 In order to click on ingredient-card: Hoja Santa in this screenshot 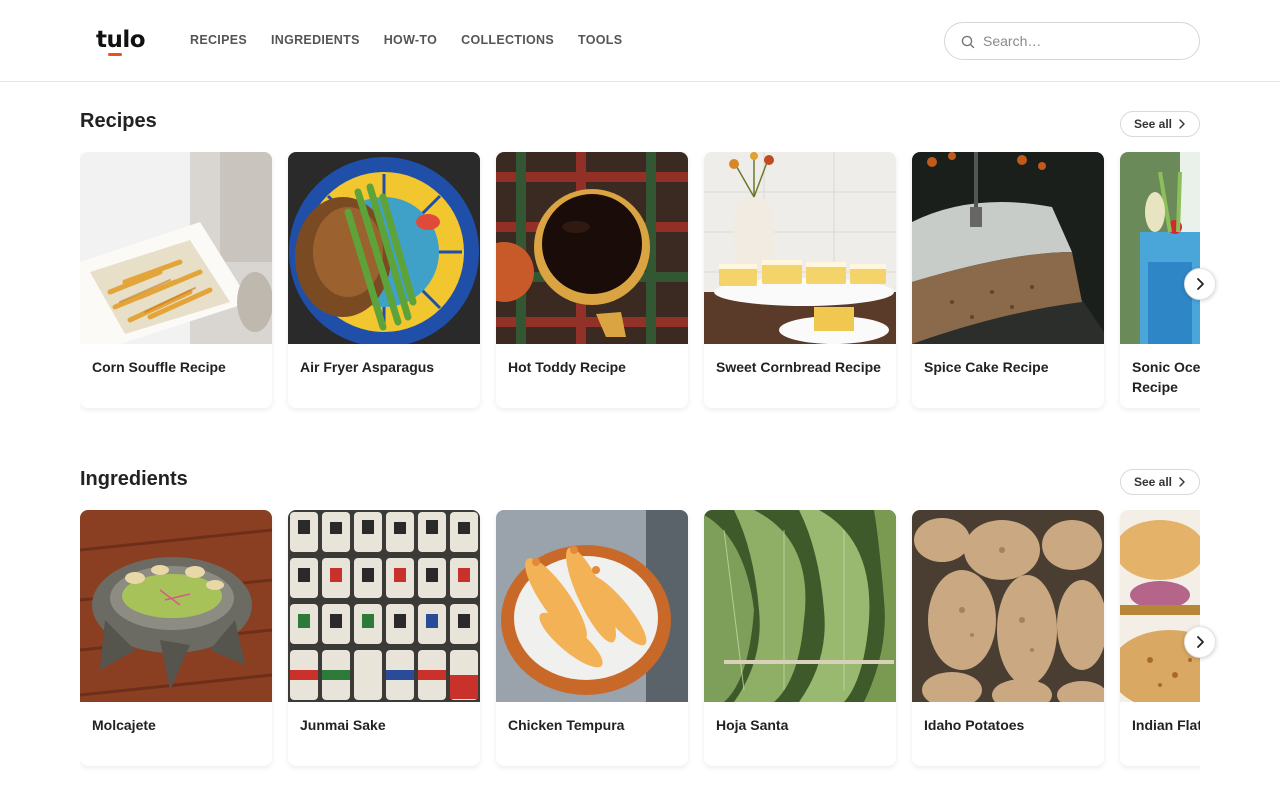, I will do `click(800, 638)`.